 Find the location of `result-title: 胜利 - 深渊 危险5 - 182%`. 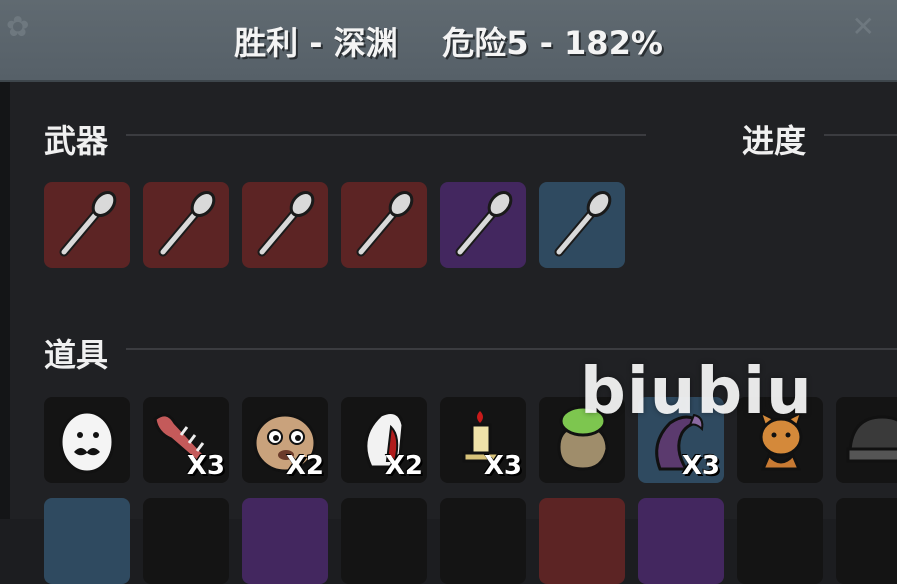

result-title: 胜利 - 深渊 危险5 - 182% is located at coordinates (448, 43).